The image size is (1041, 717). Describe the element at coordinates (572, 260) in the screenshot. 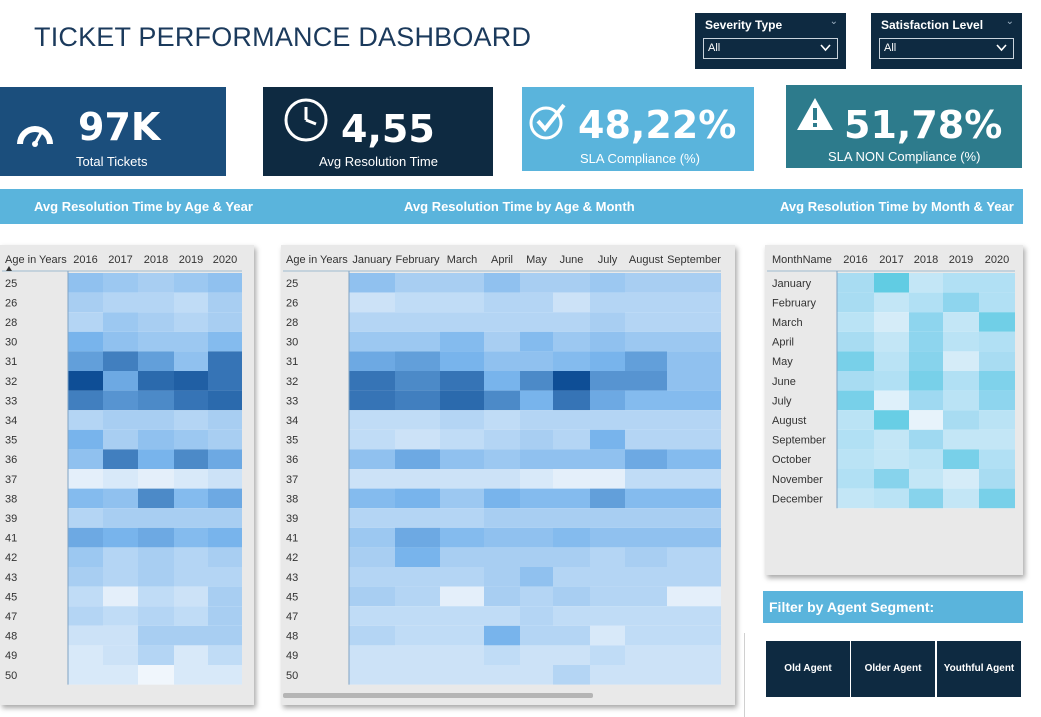

I see `column-header-label: June` at that location.